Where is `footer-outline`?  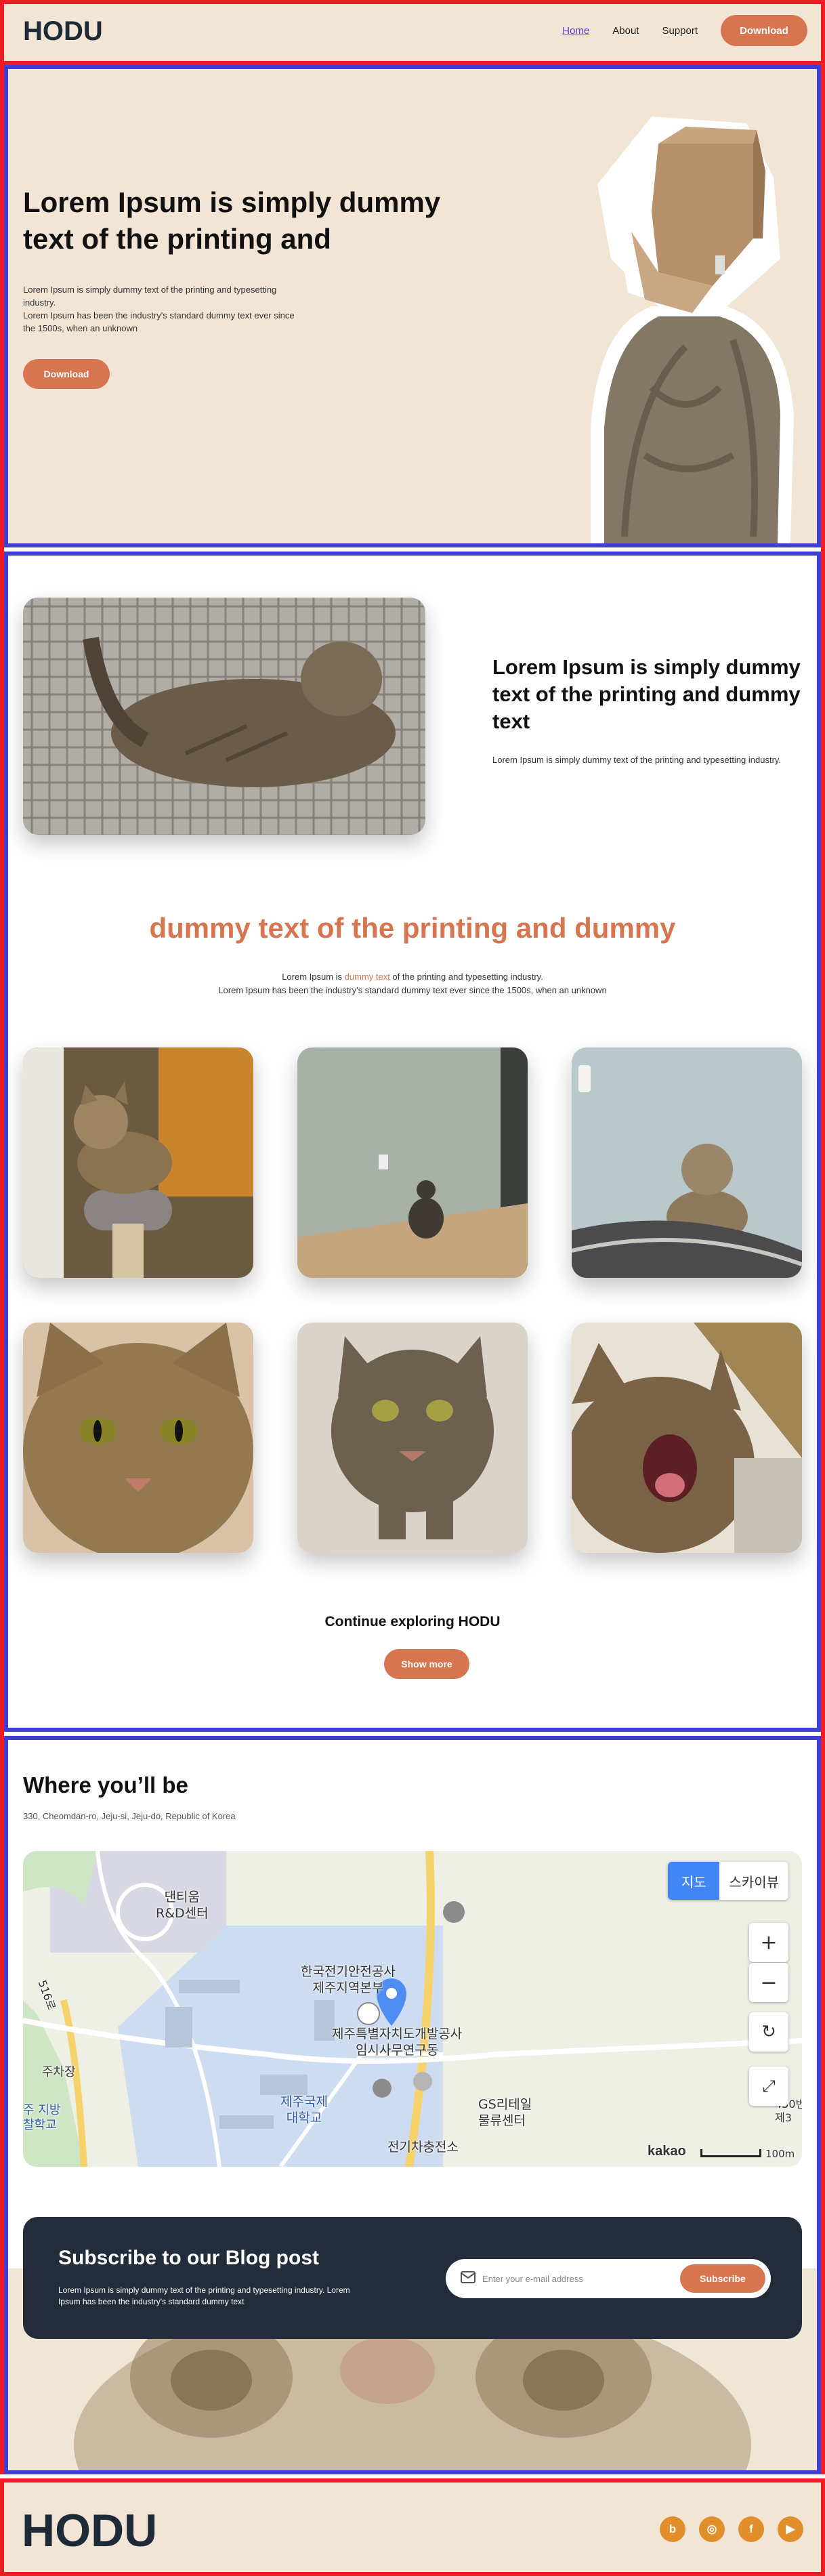
footer-outline is located at coordinates (412, 2527).